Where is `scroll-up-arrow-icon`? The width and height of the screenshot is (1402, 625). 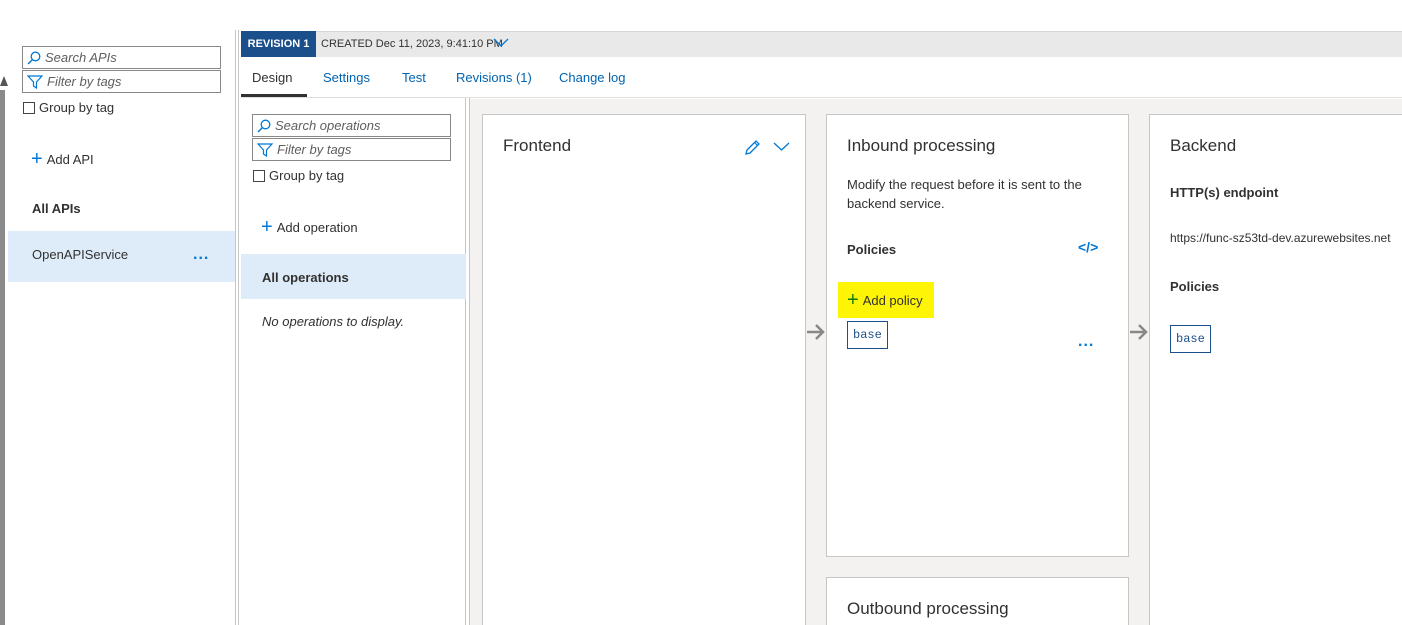
scroll-up-arrow-icon is located at coordinates (4, 81).